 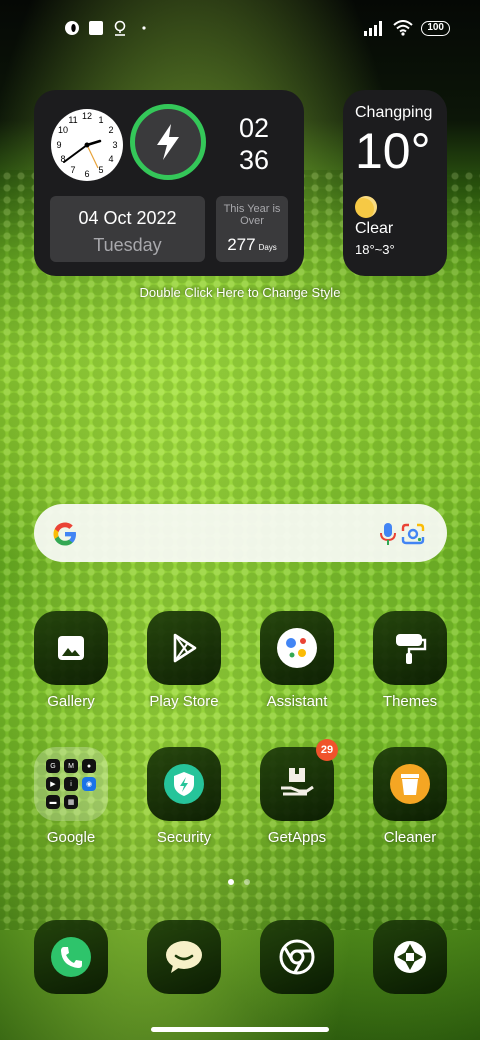 I want to click on charging-ring, so click(x=168, y=142).